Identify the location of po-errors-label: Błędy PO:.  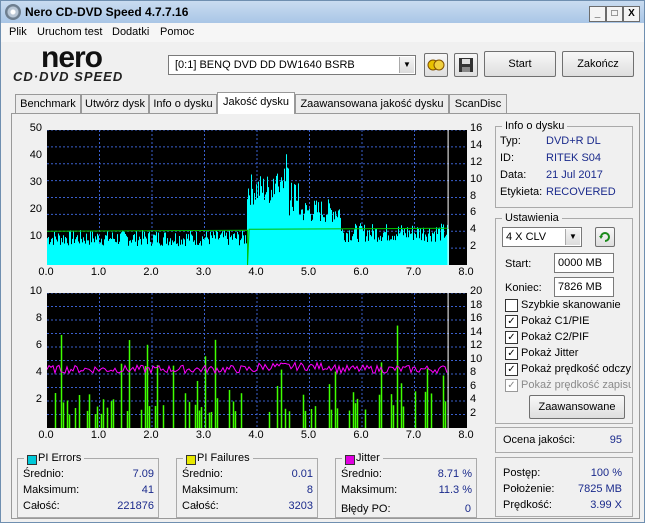
(366, 509).